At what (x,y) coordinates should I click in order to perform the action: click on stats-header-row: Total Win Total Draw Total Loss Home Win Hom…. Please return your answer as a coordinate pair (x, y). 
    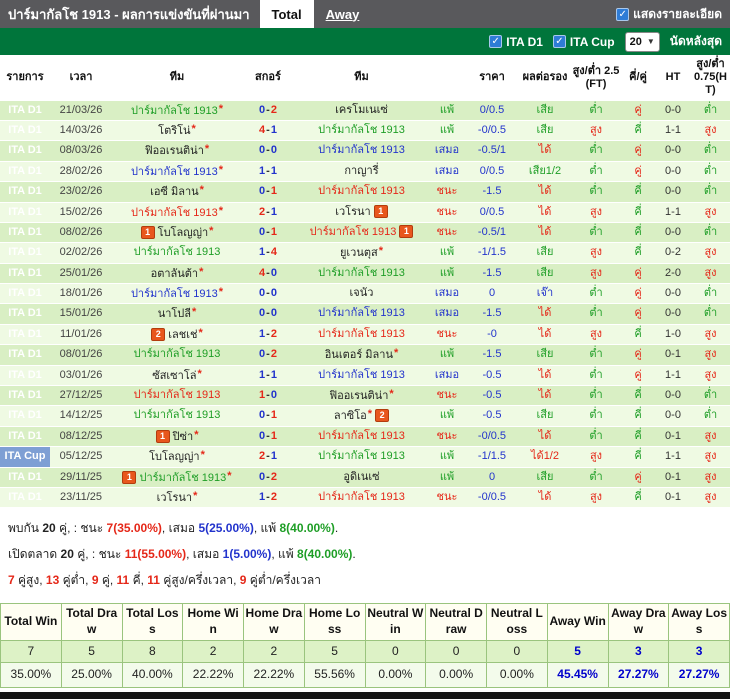
    Looking at the image, I should click on (365, 622).